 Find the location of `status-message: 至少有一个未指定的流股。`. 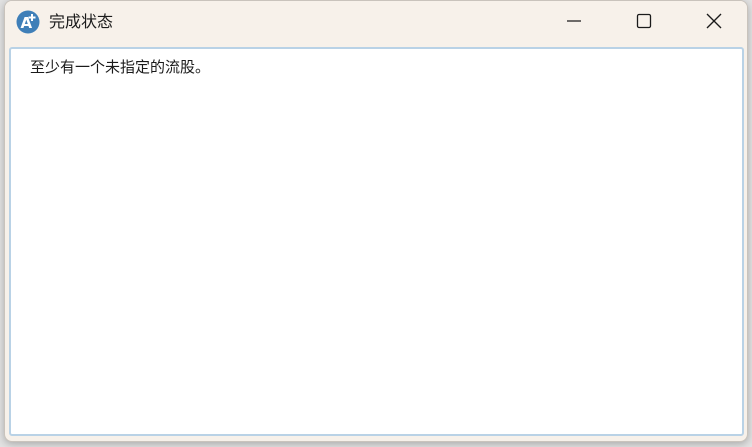

status-message: 至少有一个未指定的流股。 is located at coordinates (120, 67).